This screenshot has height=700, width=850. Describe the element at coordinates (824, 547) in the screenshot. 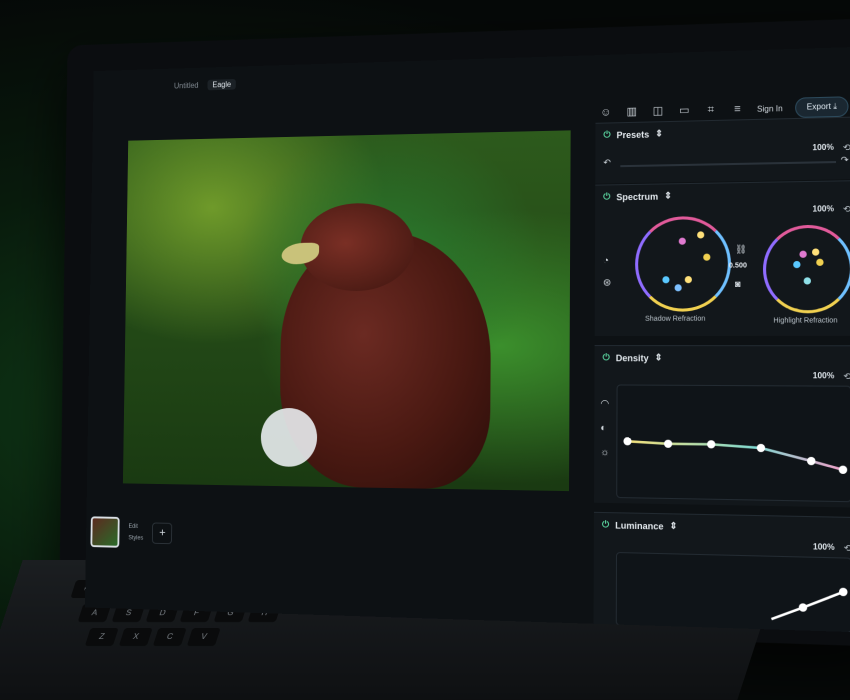

I see `luminance-percent: 100%` at that location.